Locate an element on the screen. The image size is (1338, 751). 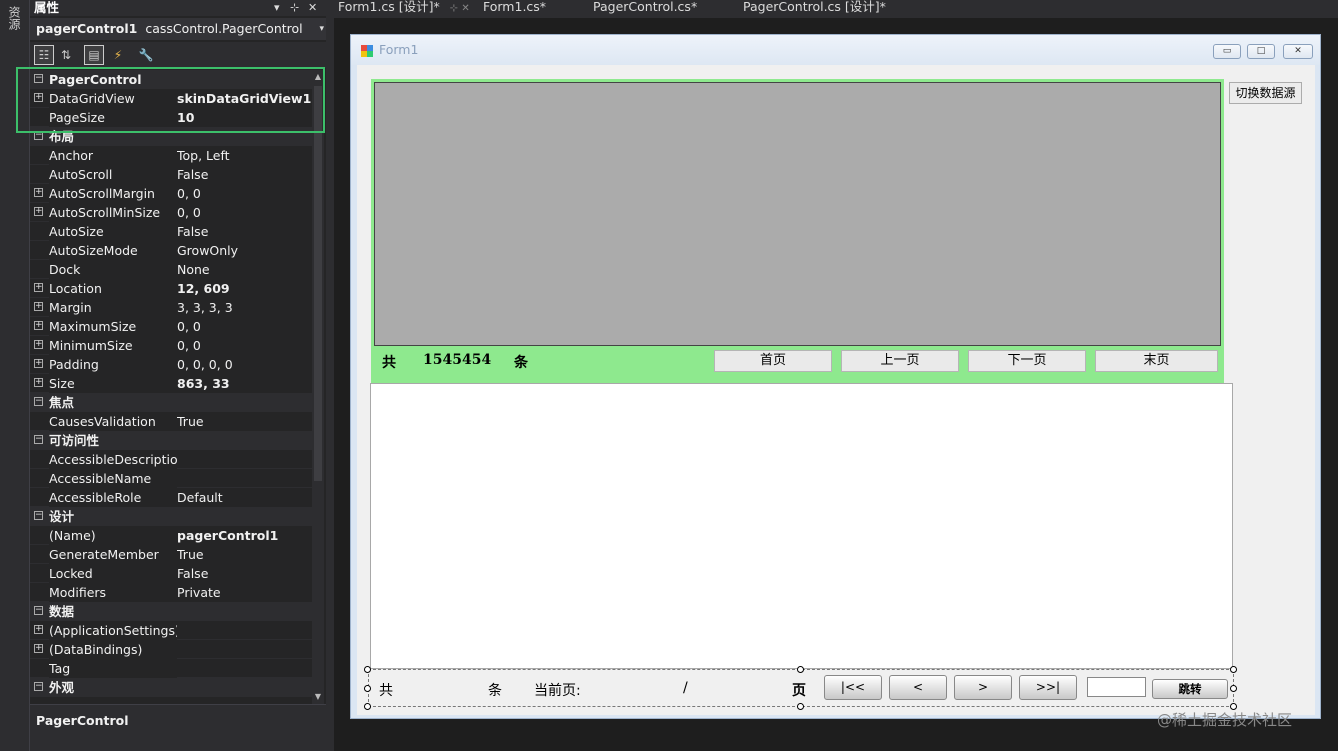
property-row: AutoSizeMode GrowOnly is located at coordinates (171, 250).